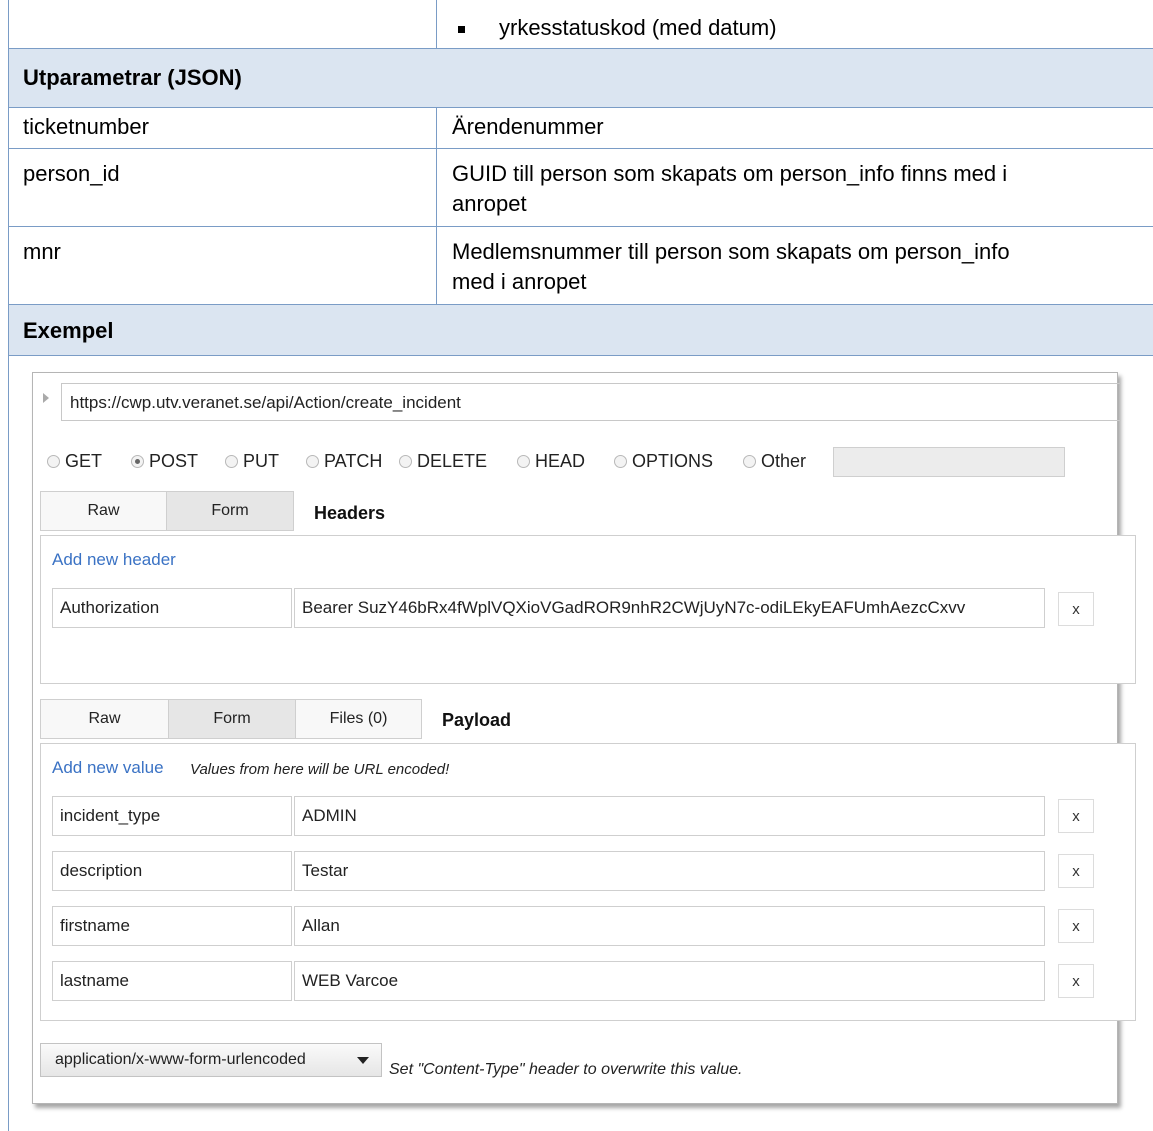  I want to click on headers-tab-form: Form, so click(230, 511).